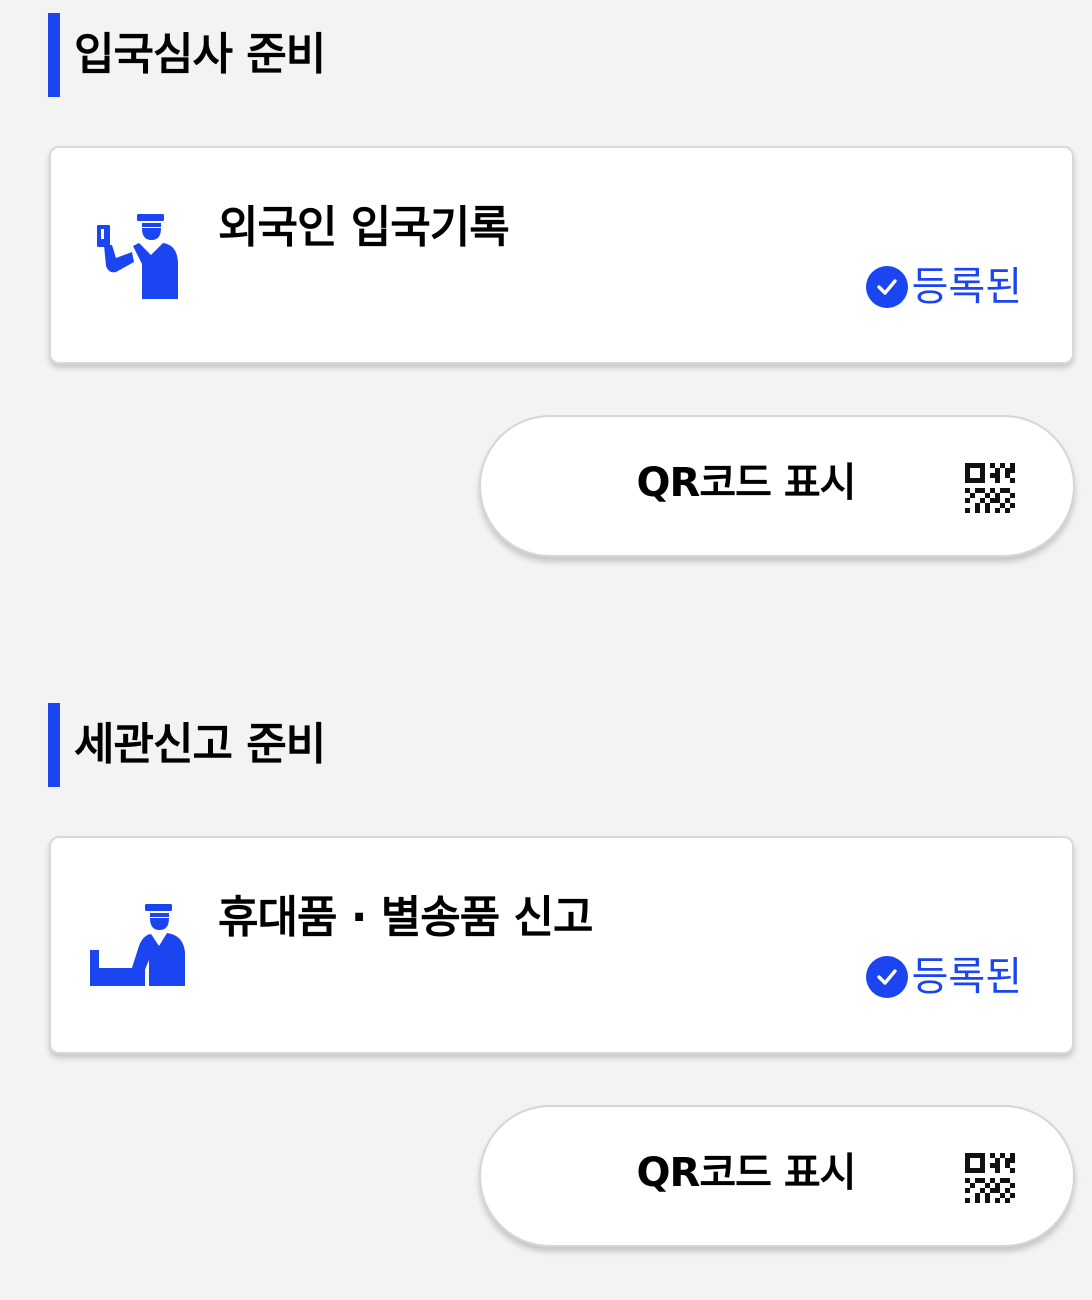  What do you see at coordinates (200, 54) in the screenshot?
I see `section-heading-text: 입국심사 준비` at bounding box center [200, 54].